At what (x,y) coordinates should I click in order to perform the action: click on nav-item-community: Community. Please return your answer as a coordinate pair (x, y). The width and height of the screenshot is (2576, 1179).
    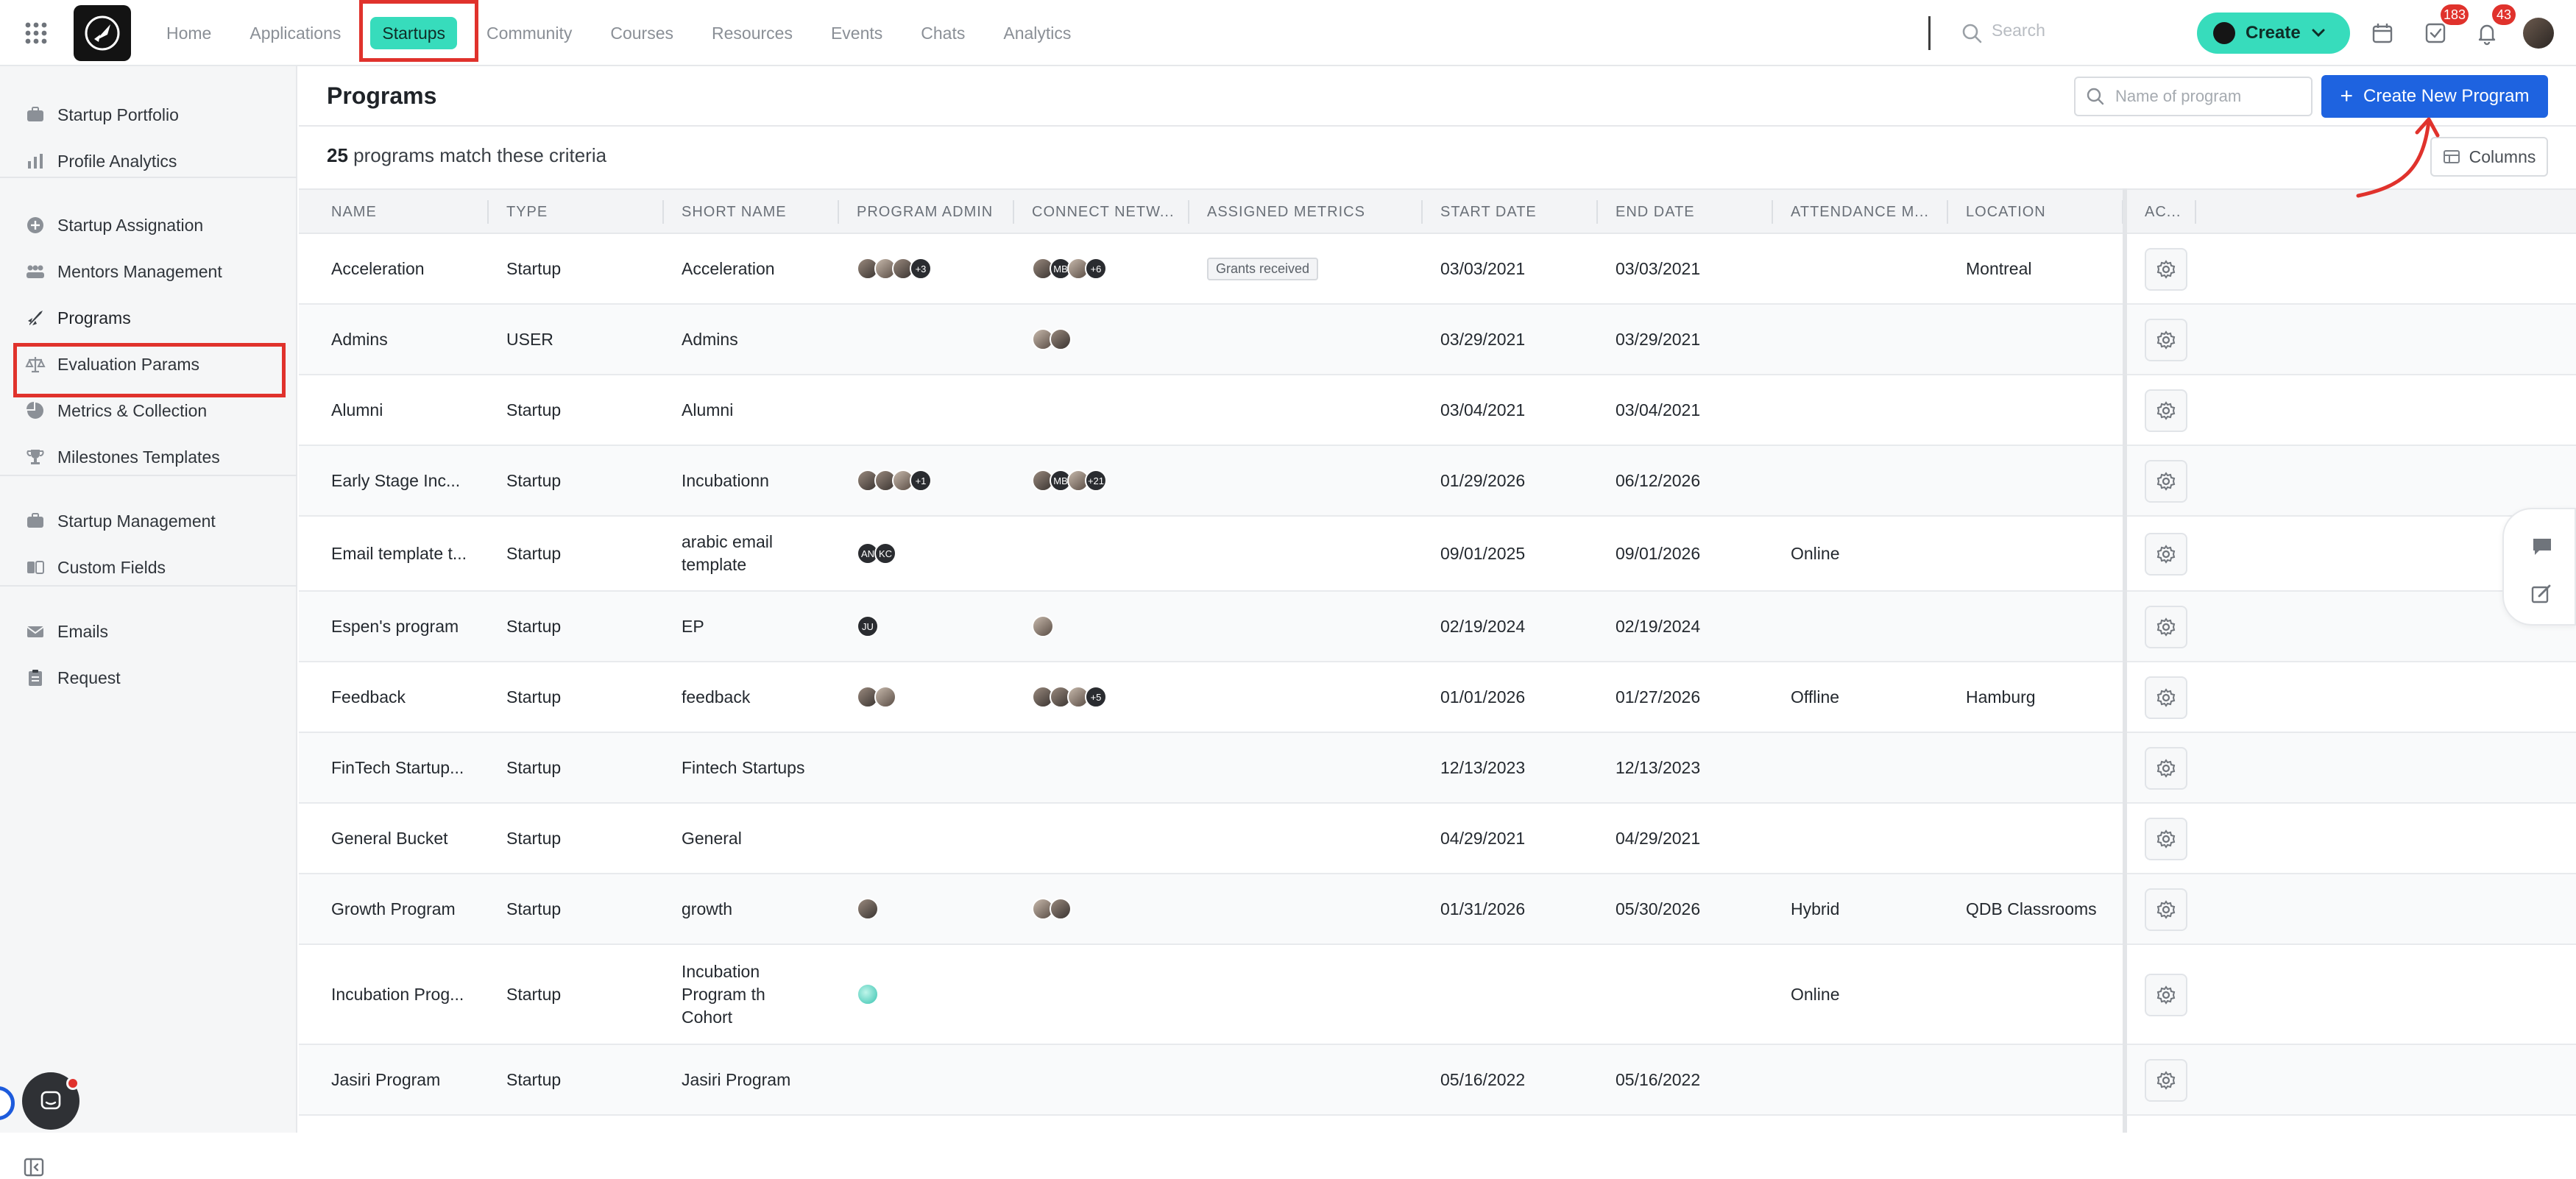
    Looking at the image, I should click on (529, 33).